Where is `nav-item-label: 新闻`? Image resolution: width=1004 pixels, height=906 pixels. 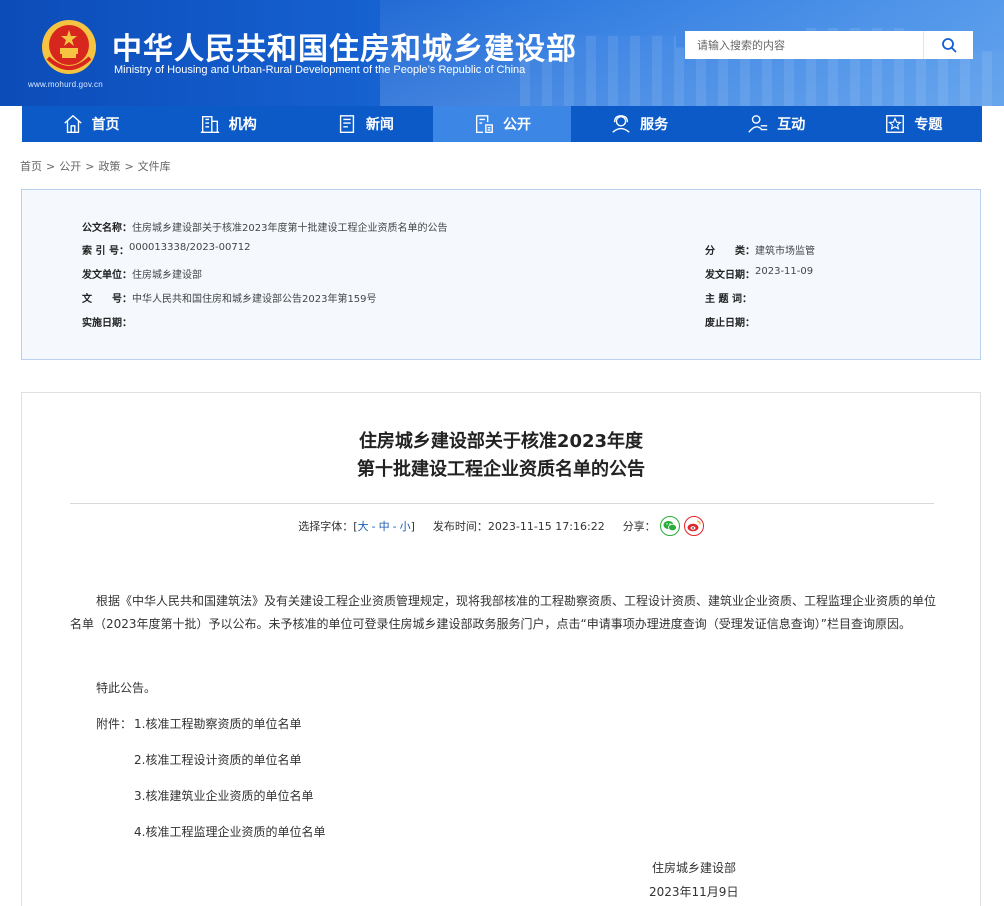
nav-item-label: 新闻 is located at coordinates (379, 125).